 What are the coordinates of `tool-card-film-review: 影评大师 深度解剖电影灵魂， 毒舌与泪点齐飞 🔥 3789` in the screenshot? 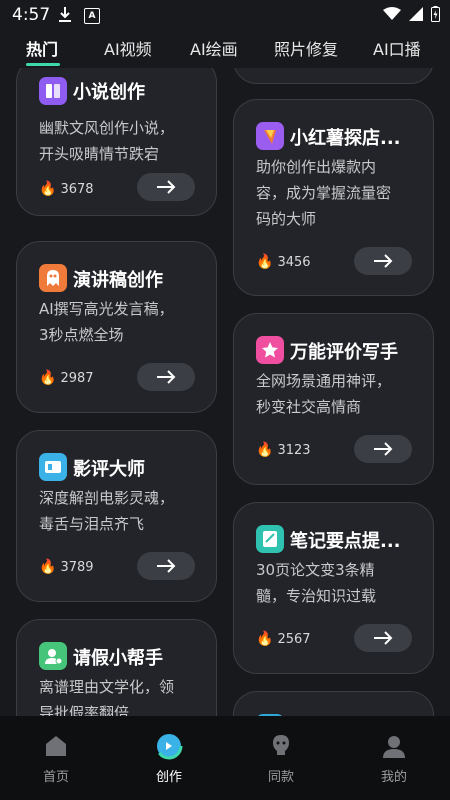 It's located at (116, 516).